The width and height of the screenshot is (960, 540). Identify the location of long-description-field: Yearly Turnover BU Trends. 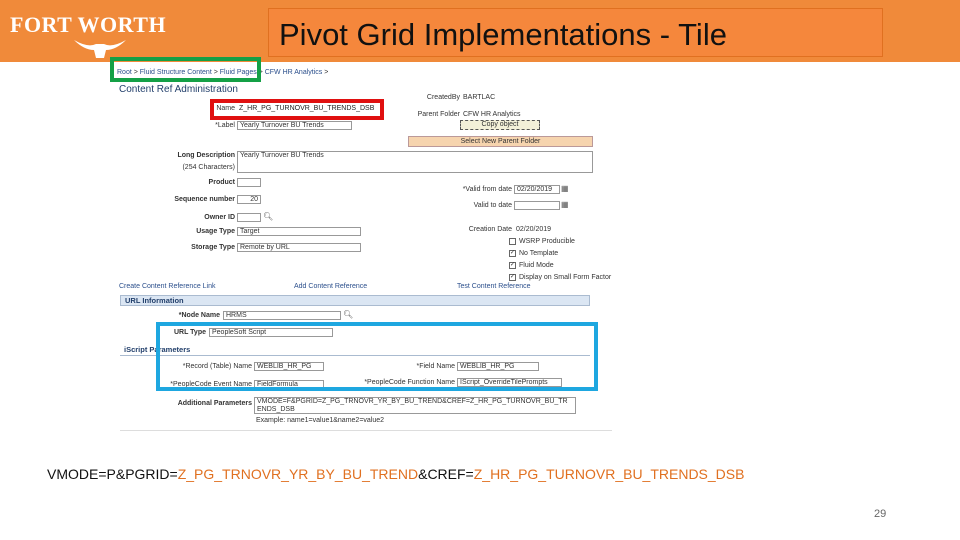
(415, 162).